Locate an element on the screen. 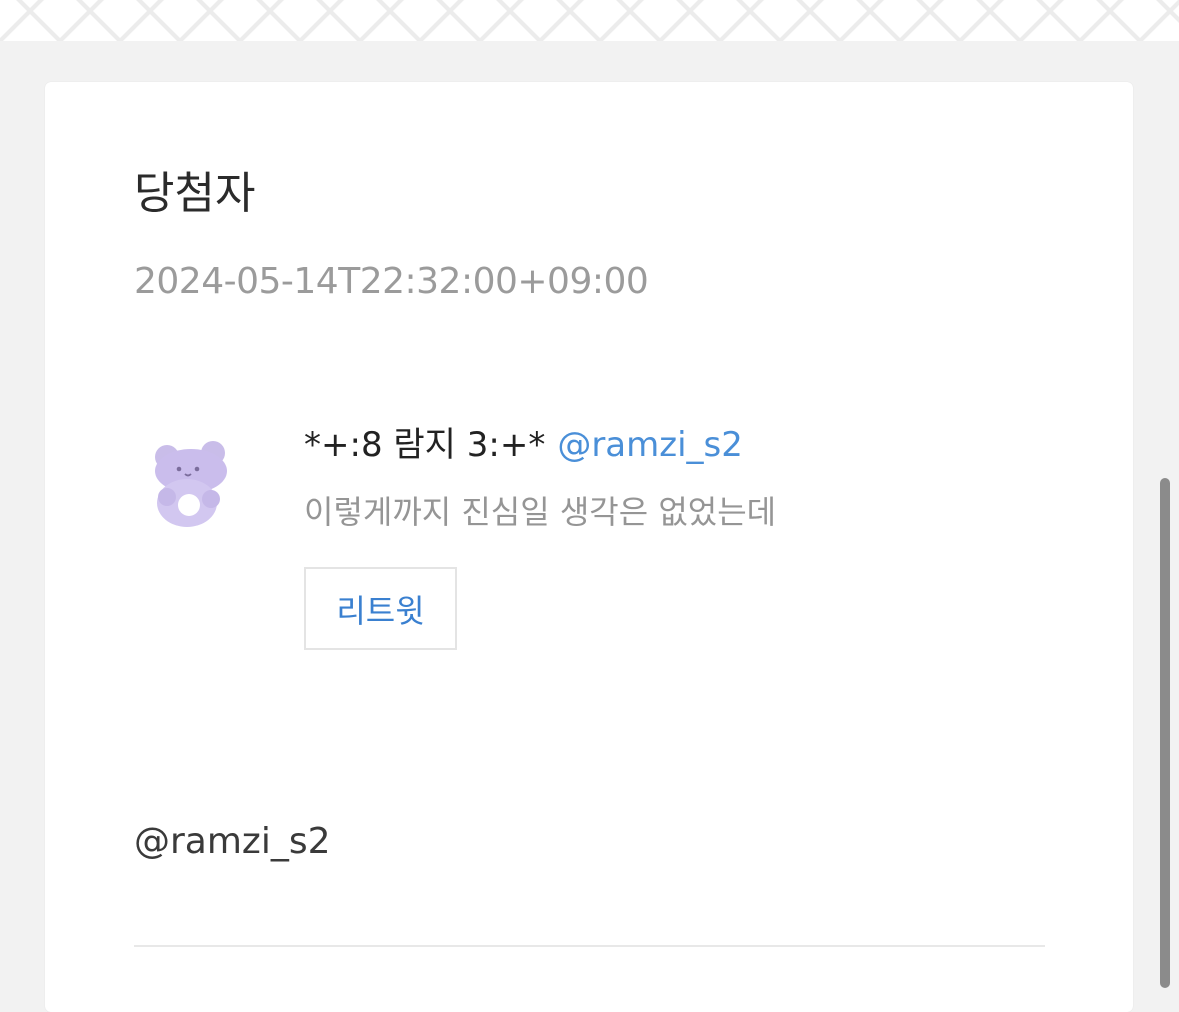 The image size is (1179, 1012). winner-handle: @ramzi_s2 is located at coordinates (232, 841).